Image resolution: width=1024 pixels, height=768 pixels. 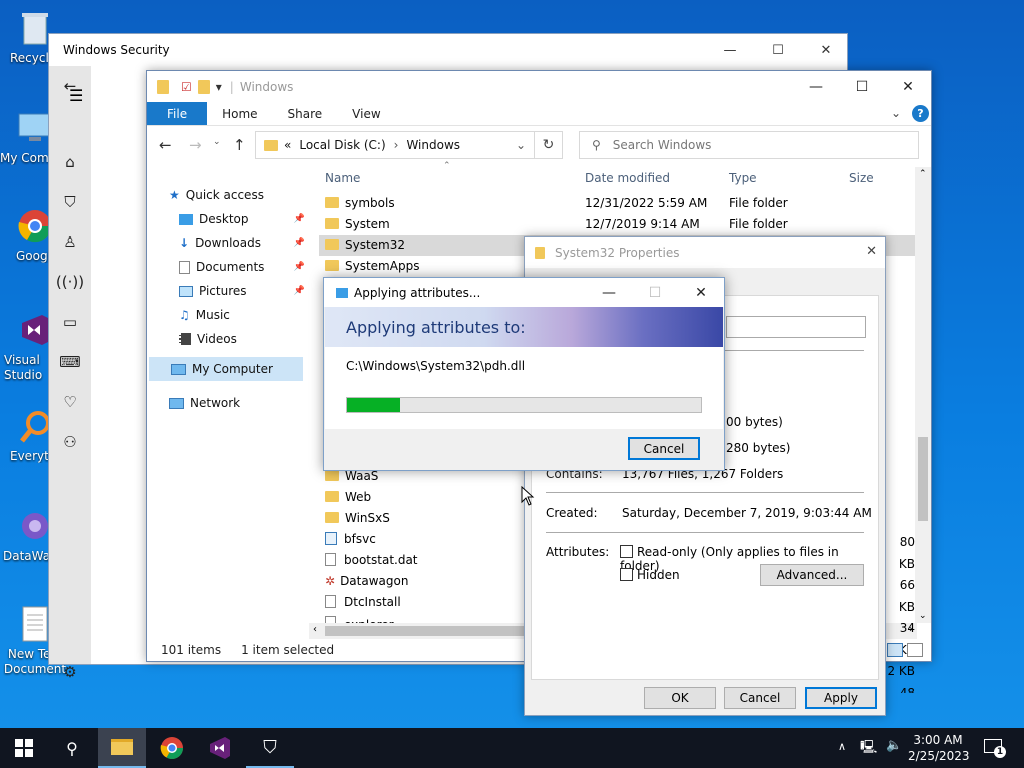 I want to click on breadcrumb-local-disk: Local Disk (C:), so click(x=342, y=145).